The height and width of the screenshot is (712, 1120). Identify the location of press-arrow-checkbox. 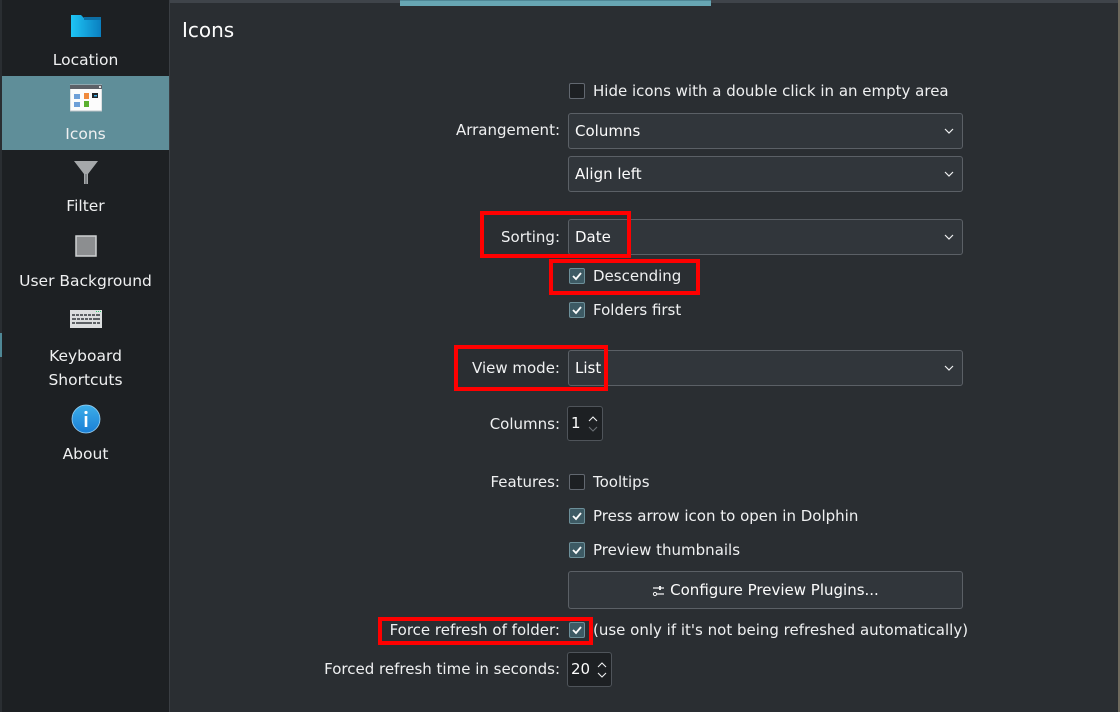
(577, 516).